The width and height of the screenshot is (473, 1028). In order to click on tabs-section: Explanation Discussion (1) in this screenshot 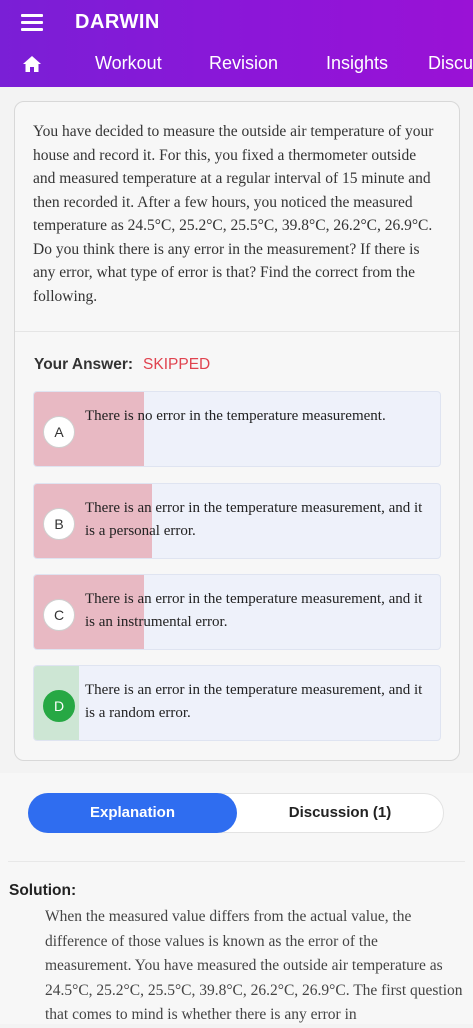, I will do `click(236, 817)`.